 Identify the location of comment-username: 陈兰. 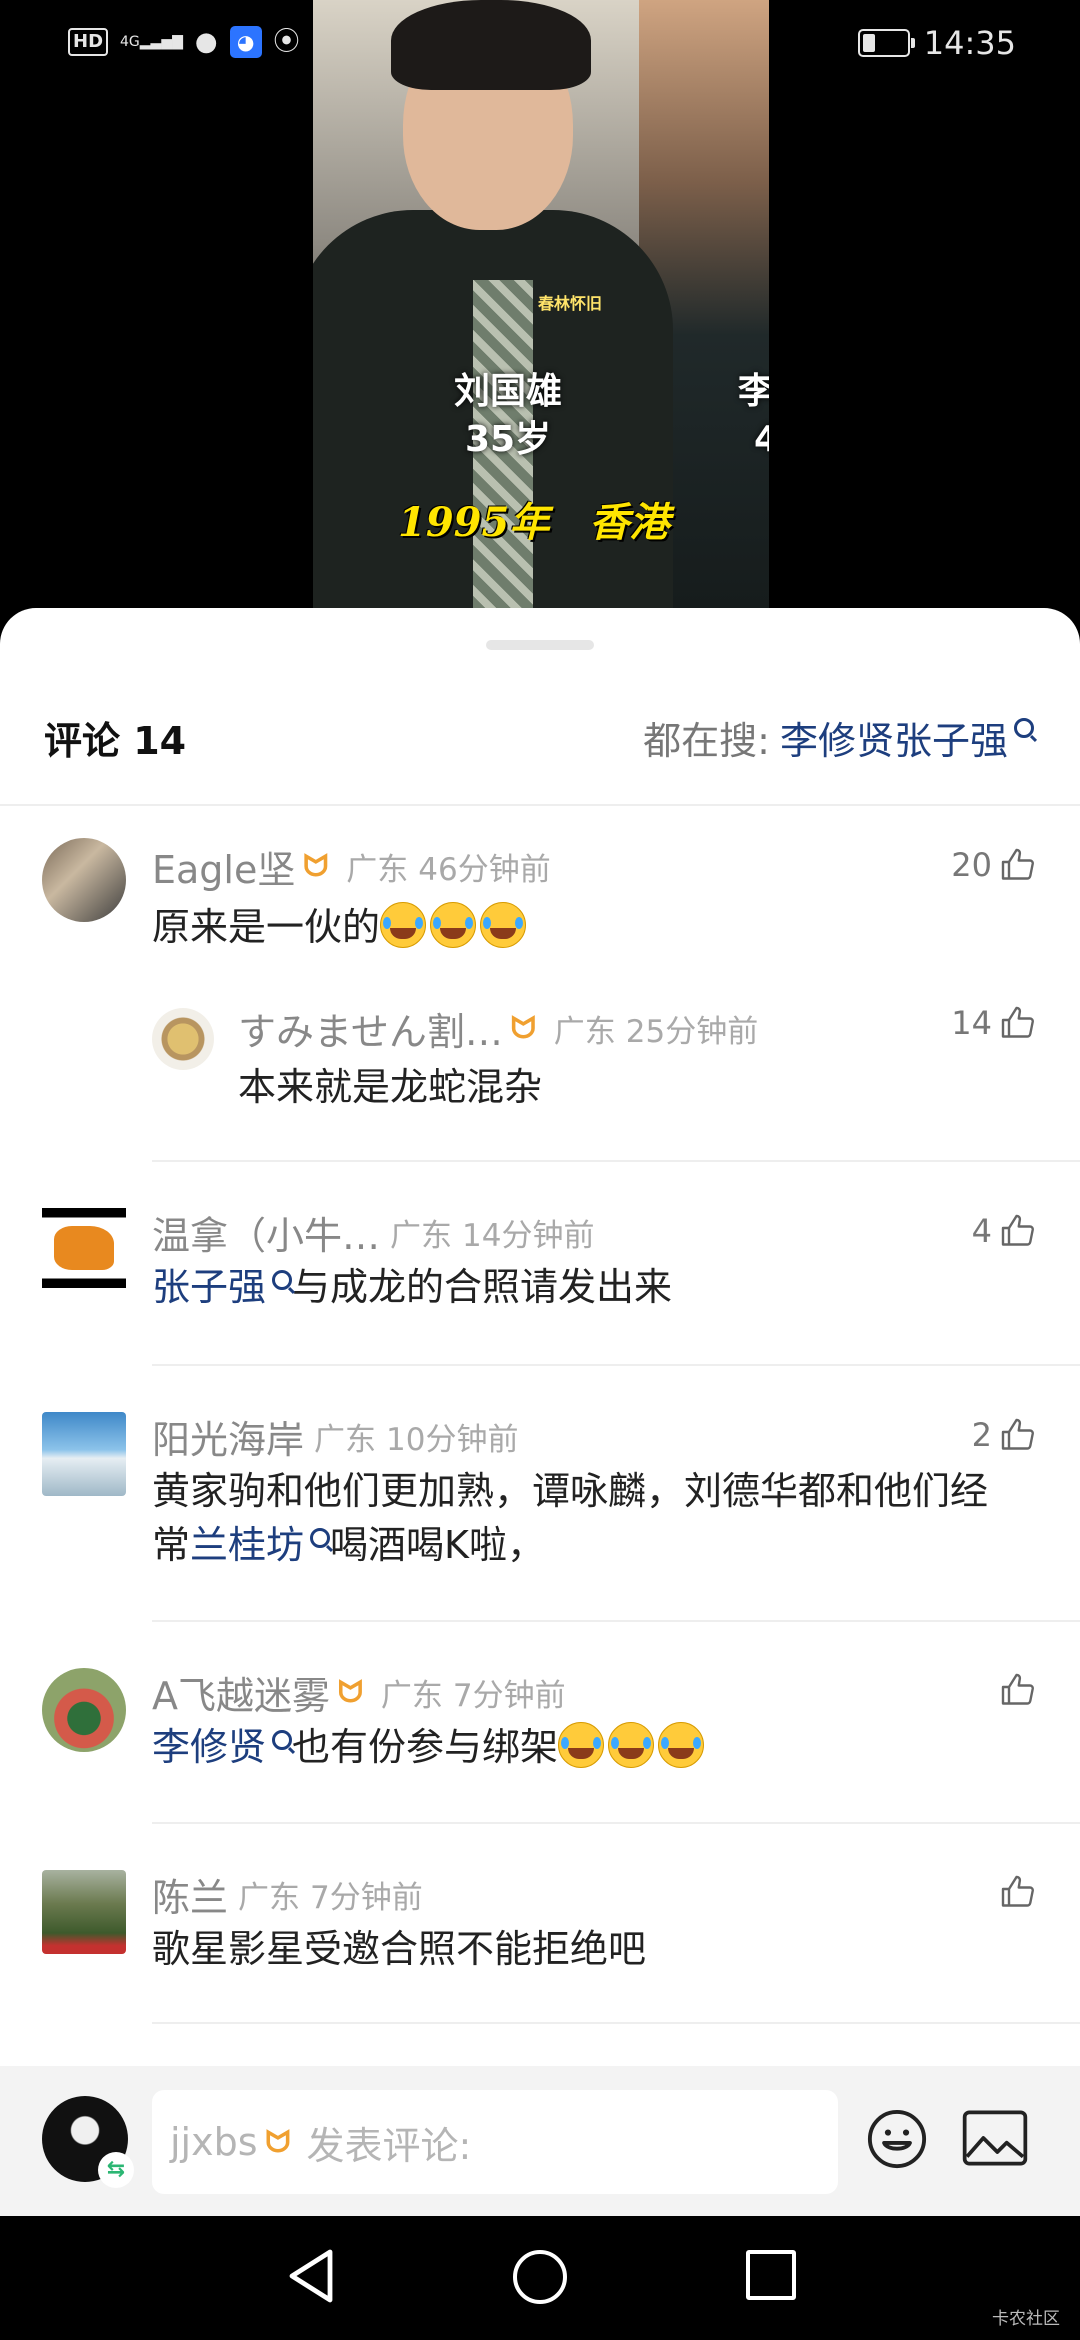
(190, 1894).